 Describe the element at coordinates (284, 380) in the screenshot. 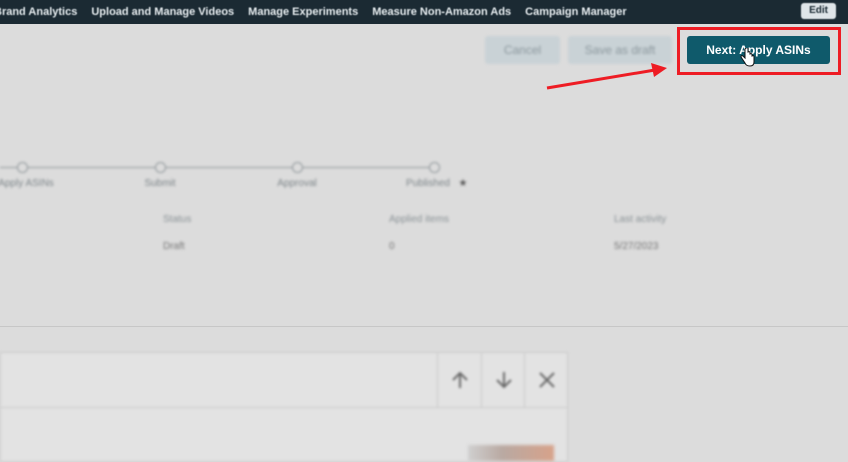

I see `panel-header` at that location.